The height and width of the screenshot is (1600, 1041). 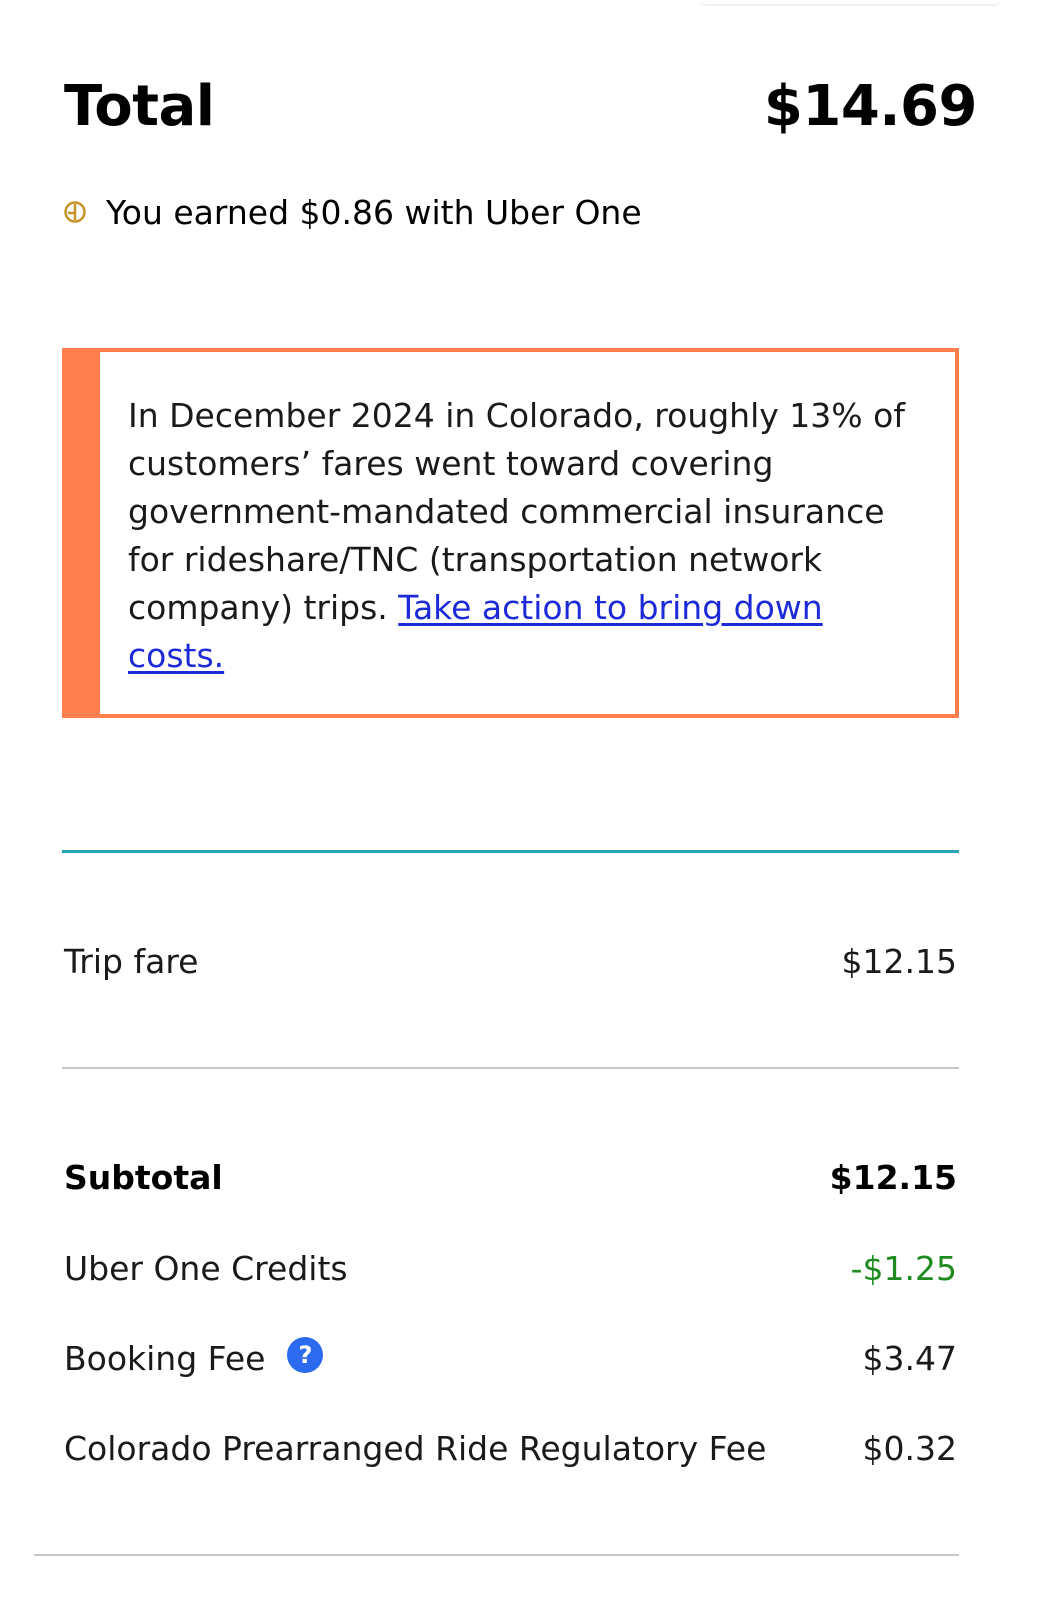 I want to click on booking-fee-label: Booking Fee, so click(x=165, y=1358).